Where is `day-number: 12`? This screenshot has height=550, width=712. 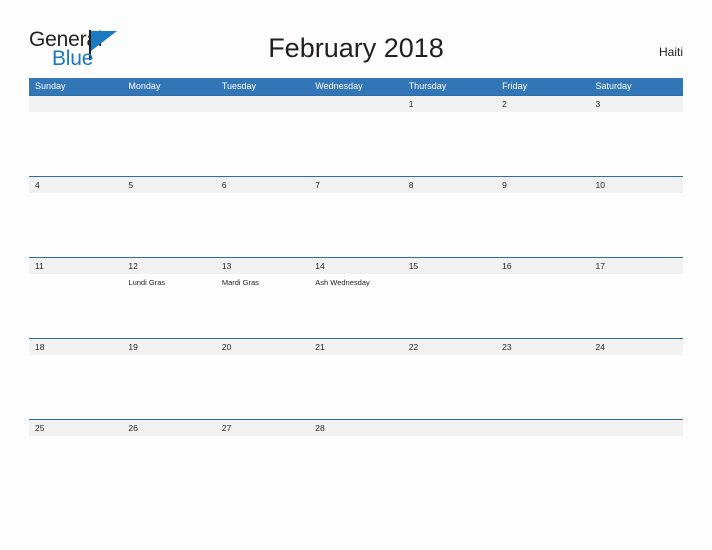
day-number: 12 is located at coordinates (133, 266).